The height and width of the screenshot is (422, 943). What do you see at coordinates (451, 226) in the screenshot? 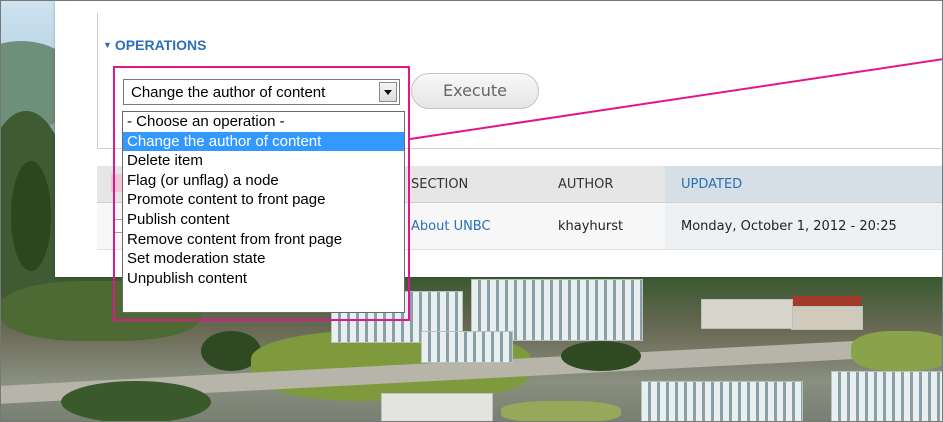
I see `row-section-link: About UNBC` at bounding box center [451, 226].